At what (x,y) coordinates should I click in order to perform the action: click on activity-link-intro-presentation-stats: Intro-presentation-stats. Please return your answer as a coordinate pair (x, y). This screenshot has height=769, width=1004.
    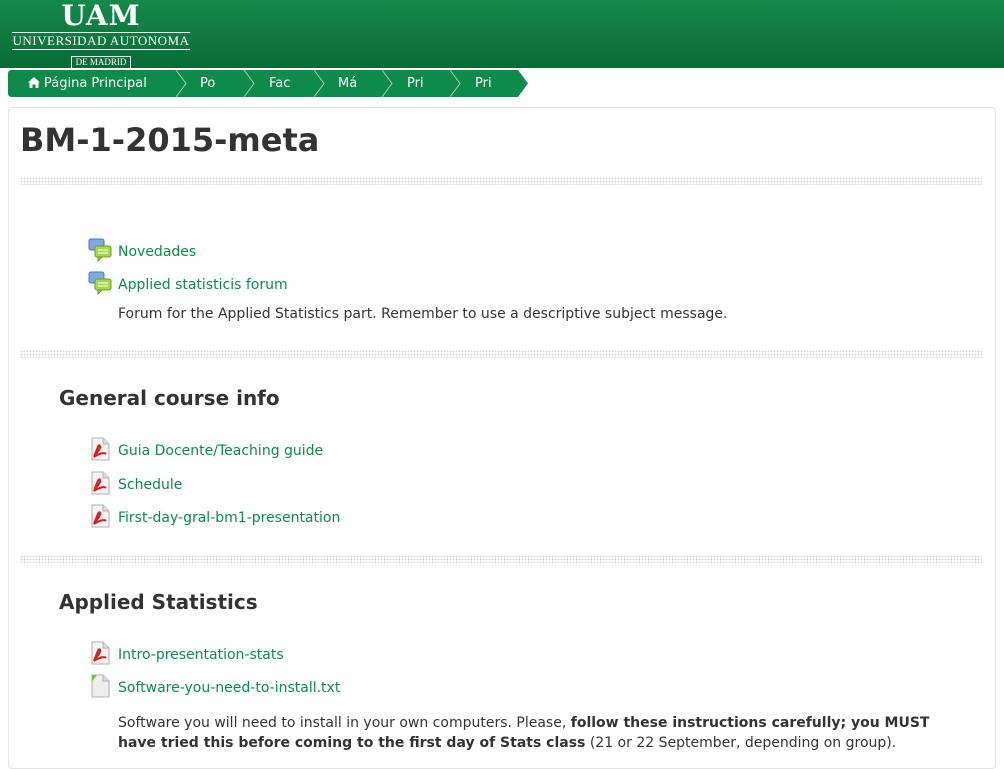
    Looking at the image, I should click on (201, 655).